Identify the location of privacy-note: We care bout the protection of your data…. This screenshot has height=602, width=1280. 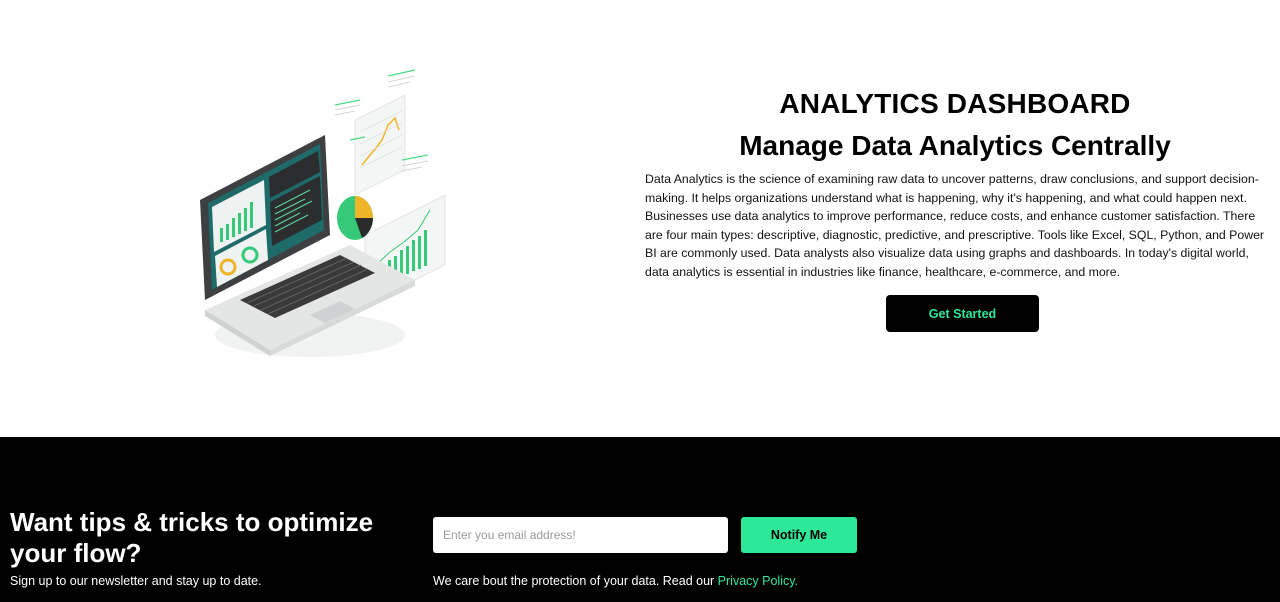
(615, 581).